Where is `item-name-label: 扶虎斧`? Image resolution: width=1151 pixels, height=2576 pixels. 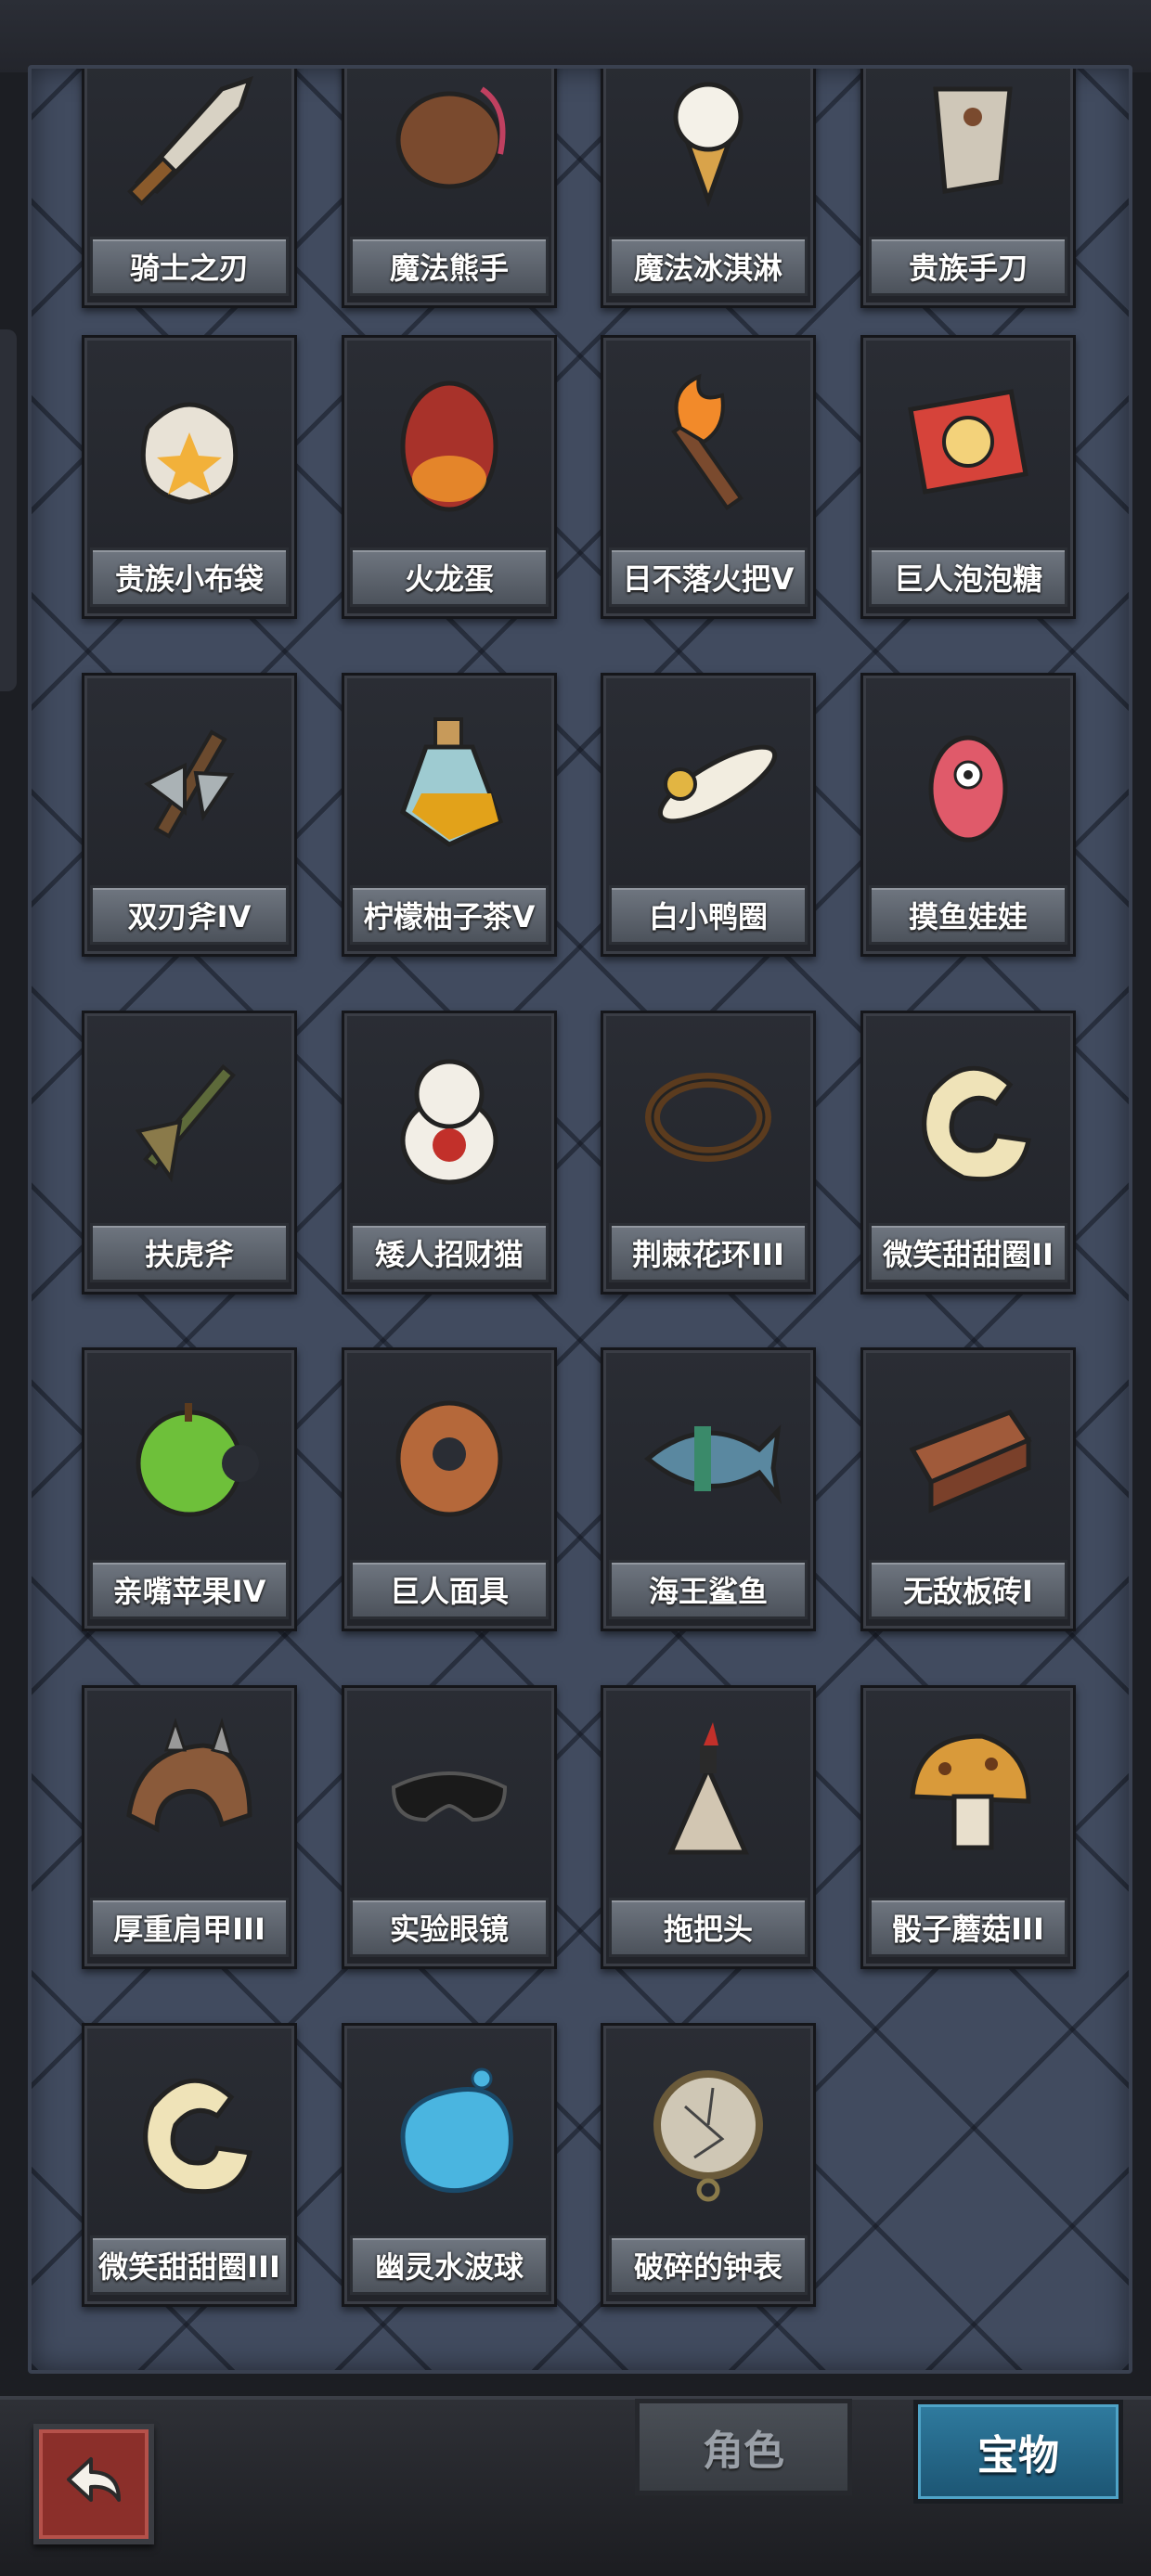 item-name-label: 扶虎斧 is located at coordinates (189, 1254).